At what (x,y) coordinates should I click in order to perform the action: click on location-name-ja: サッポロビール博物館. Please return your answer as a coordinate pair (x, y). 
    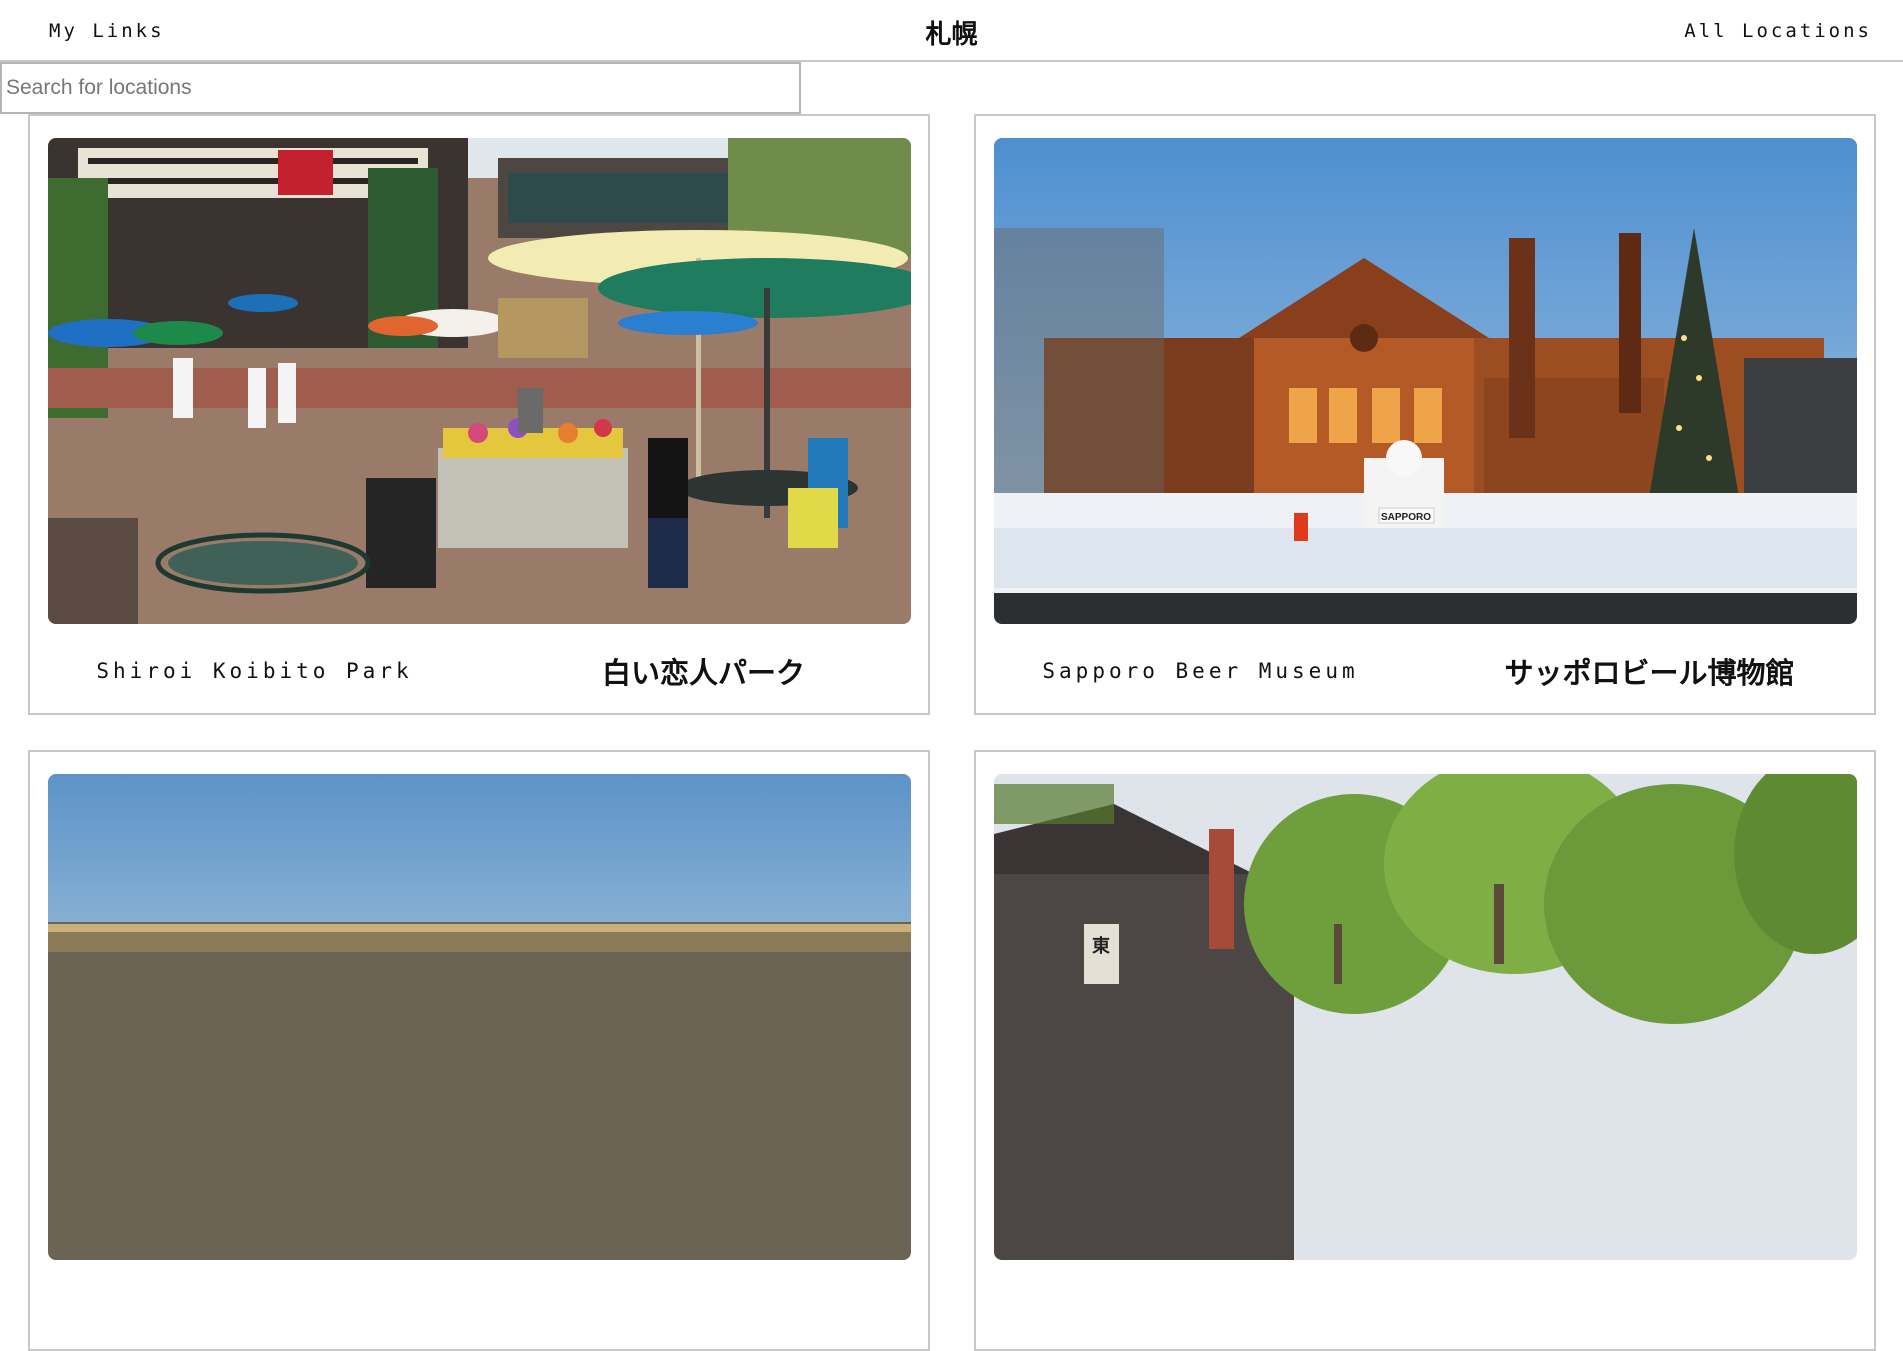
    Looking at the image, I should click on (1649, 673).